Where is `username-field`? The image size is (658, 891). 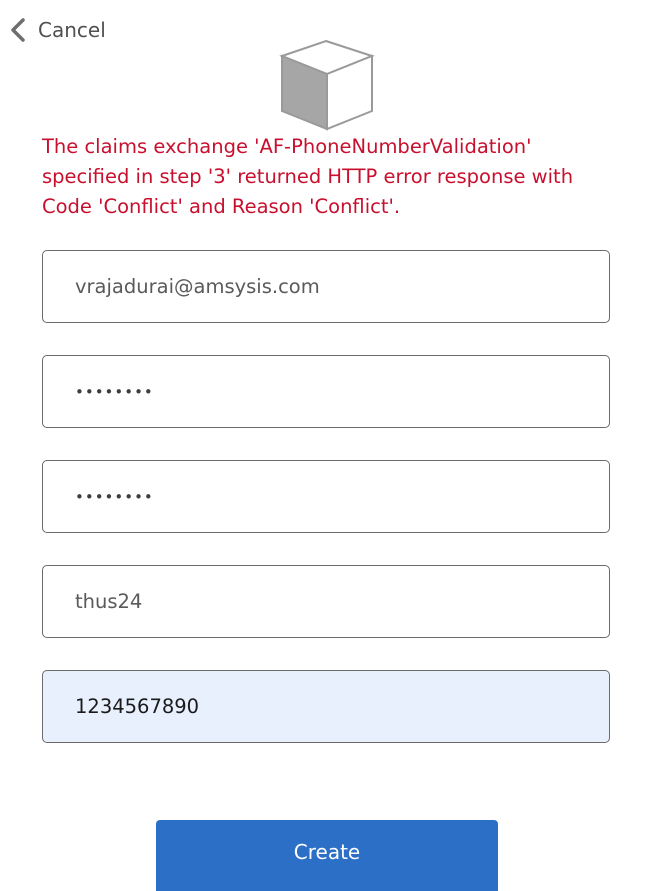
username-field is located at coordinates (326, 601).